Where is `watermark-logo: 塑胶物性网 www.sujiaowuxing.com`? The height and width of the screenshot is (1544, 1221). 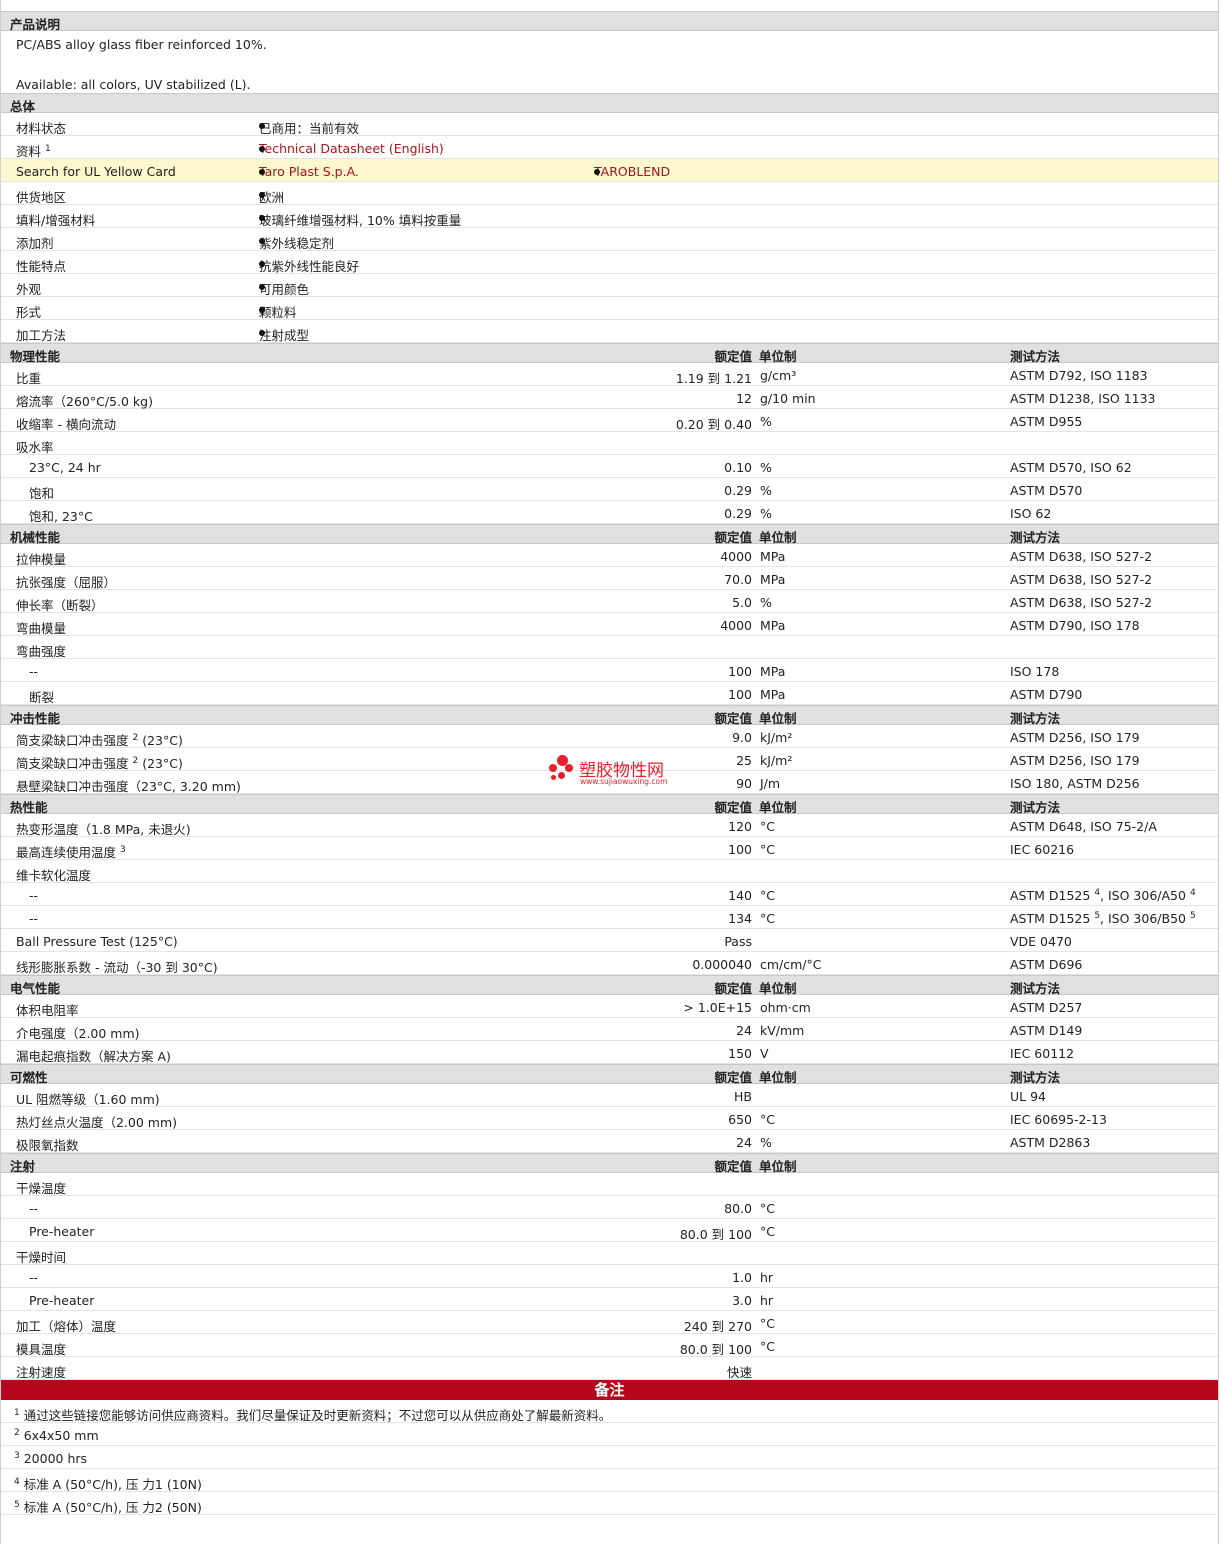
watermark-logo: 塑胶物性网 www.sujiaowuxing.com is located at coordinates (614, 771).